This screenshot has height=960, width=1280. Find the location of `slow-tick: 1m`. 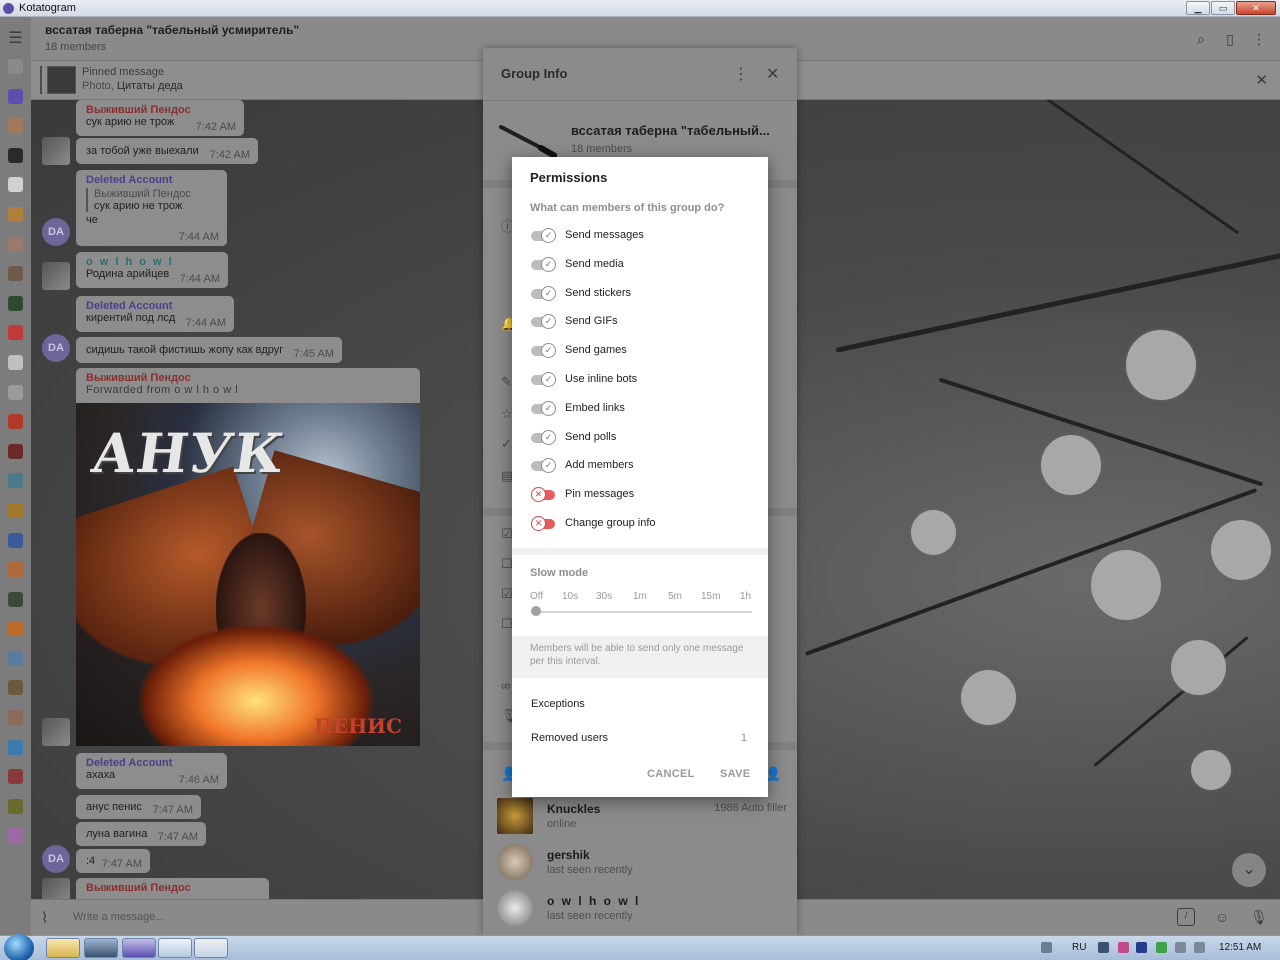

slow-tick: 1m is located at coordinates (640, 596).